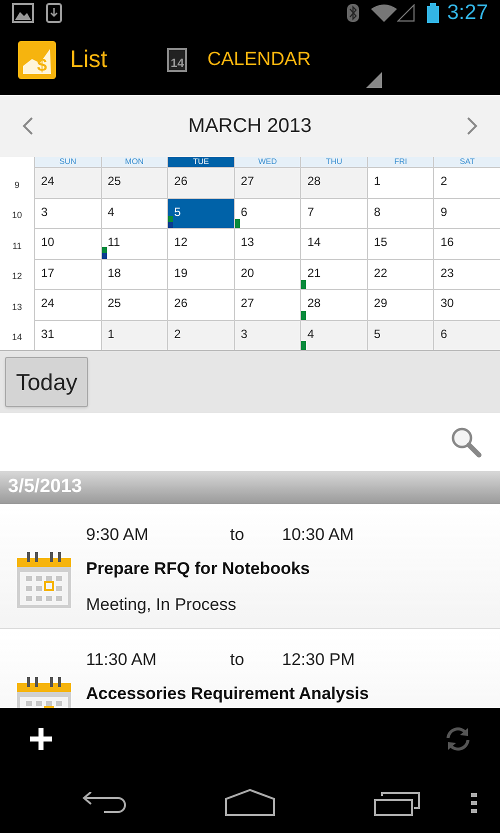 Image resolution: width=500 pixels, height=833 pixels. What do you see at coordinates (374, 80) in the screenshot?
I see `dropdown-corner-icon` at bounding box center [374, 80].